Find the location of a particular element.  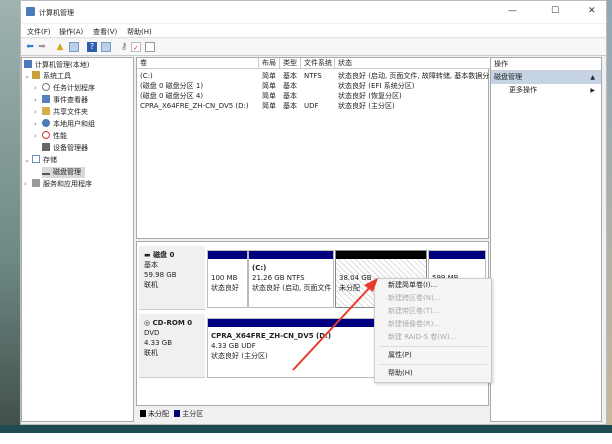

arrow-line is located at coordinates (332, 327).